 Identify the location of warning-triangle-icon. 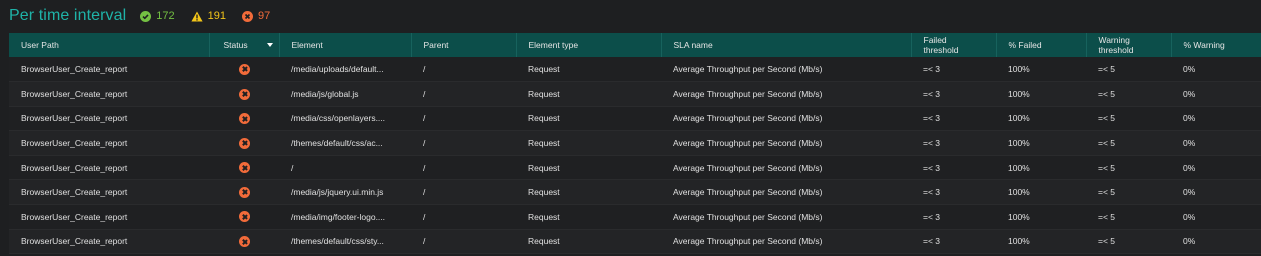
(197, 16).